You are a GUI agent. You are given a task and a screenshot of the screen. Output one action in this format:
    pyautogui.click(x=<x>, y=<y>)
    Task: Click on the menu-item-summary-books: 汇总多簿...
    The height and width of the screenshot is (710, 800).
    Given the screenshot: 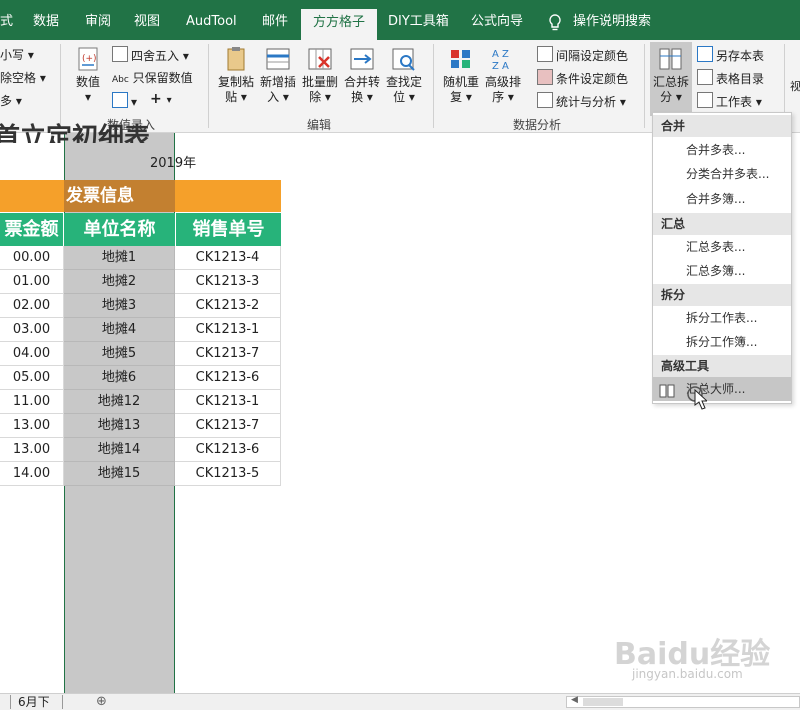 What is the action you would take?
    pyautogui.click(x=722, y=271)
    